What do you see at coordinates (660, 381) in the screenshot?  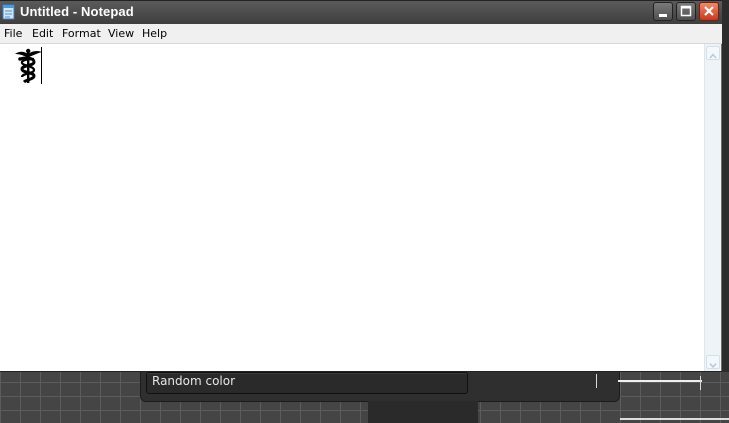 I see `background-rule` at bounding box center [660, 381].